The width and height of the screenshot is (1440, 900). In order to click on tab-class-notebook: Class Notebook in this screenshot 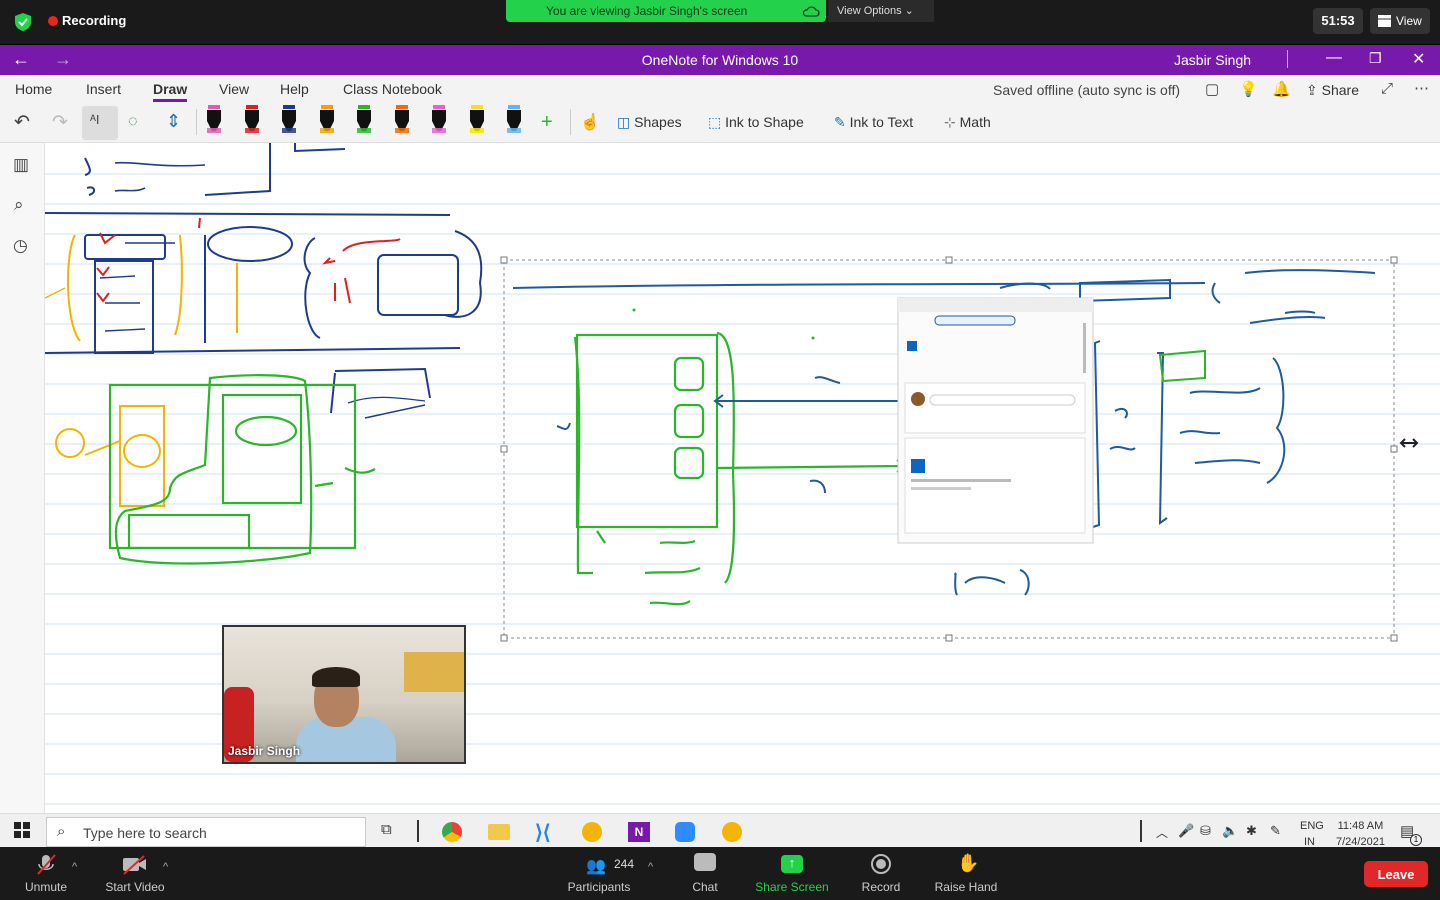, I will do `click(392, 89)`.